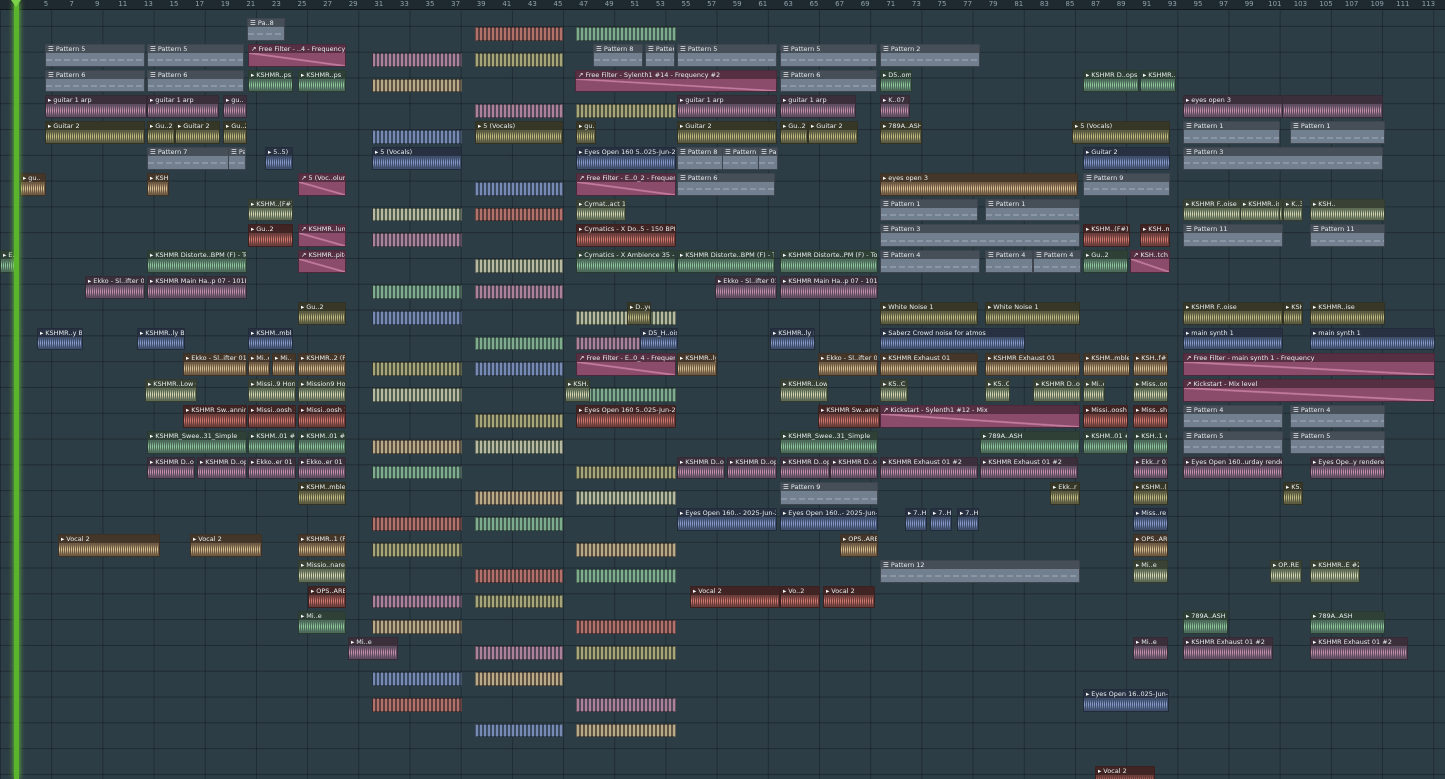 Image resolution: width=1445 pixels, height=779 pixels. What do you see at coordinates (322, 184) in the screenshot?
I see `clip-5-voc-olume: ↗5 (Voc..olume` at bounding box center [322, 184].